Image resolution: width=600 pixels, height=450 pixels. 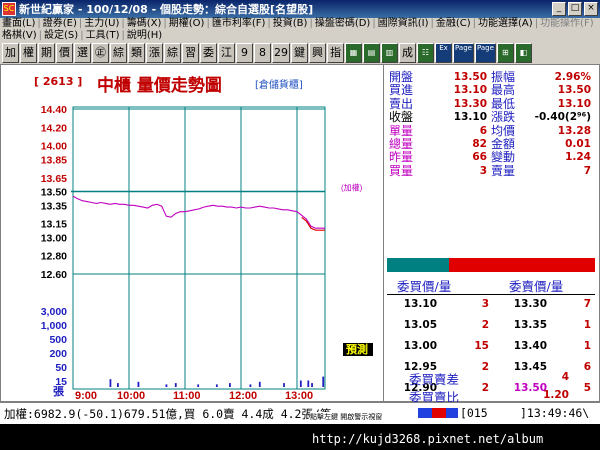 I want to click on menu-row1-7: 操盤密碼(D), so click(x=344, y=24).